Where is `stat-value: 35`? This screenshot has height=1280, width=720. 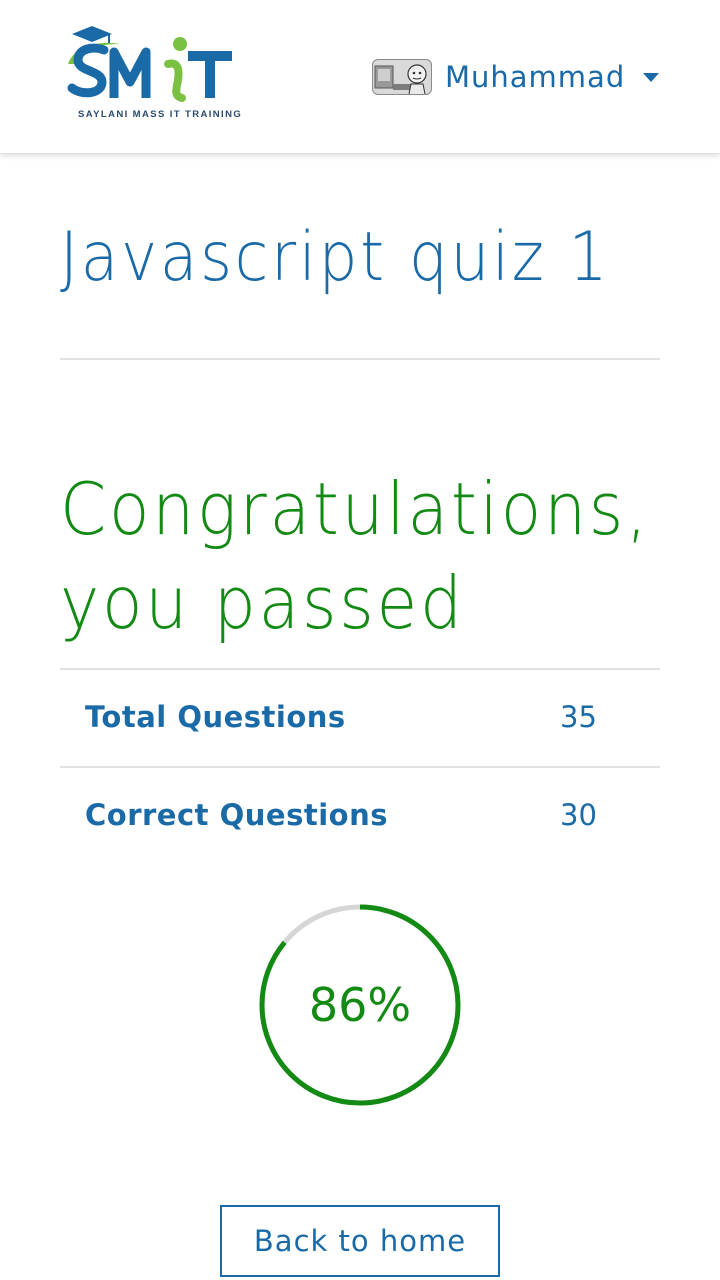
stat-value: 35 is located at coordinates (578, 717).